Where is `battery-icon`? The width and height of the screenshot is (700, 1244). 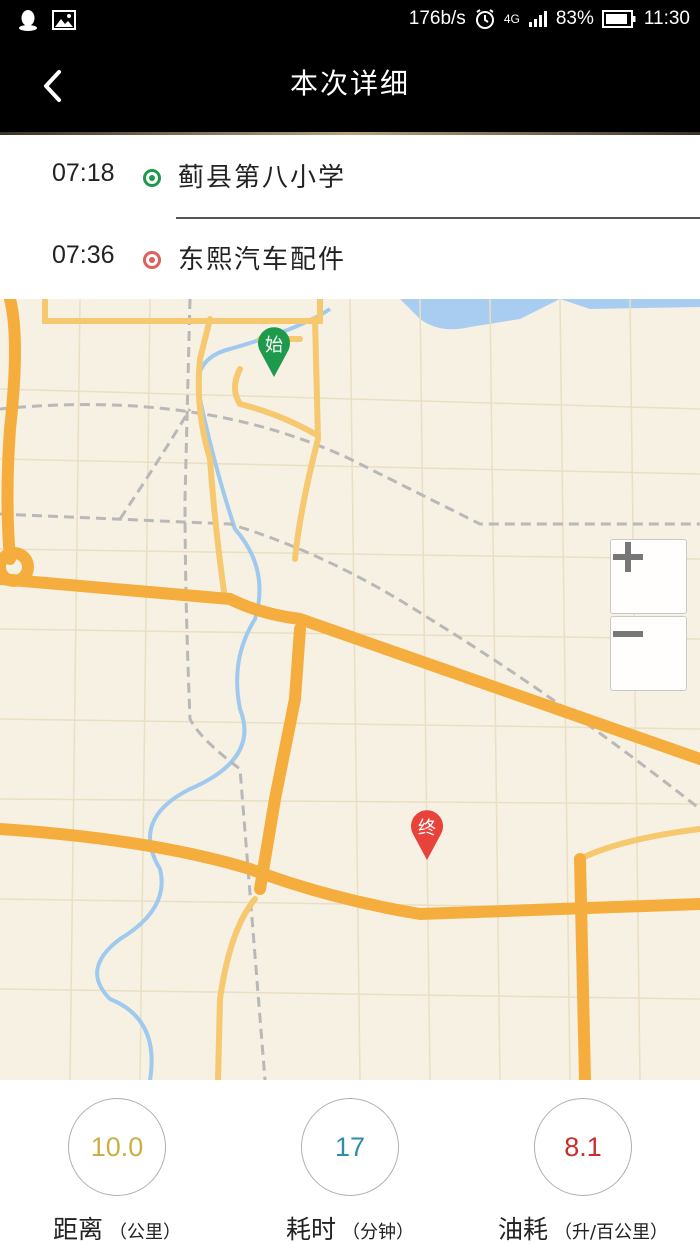 battery-icon is located at coordinates (618, 19).